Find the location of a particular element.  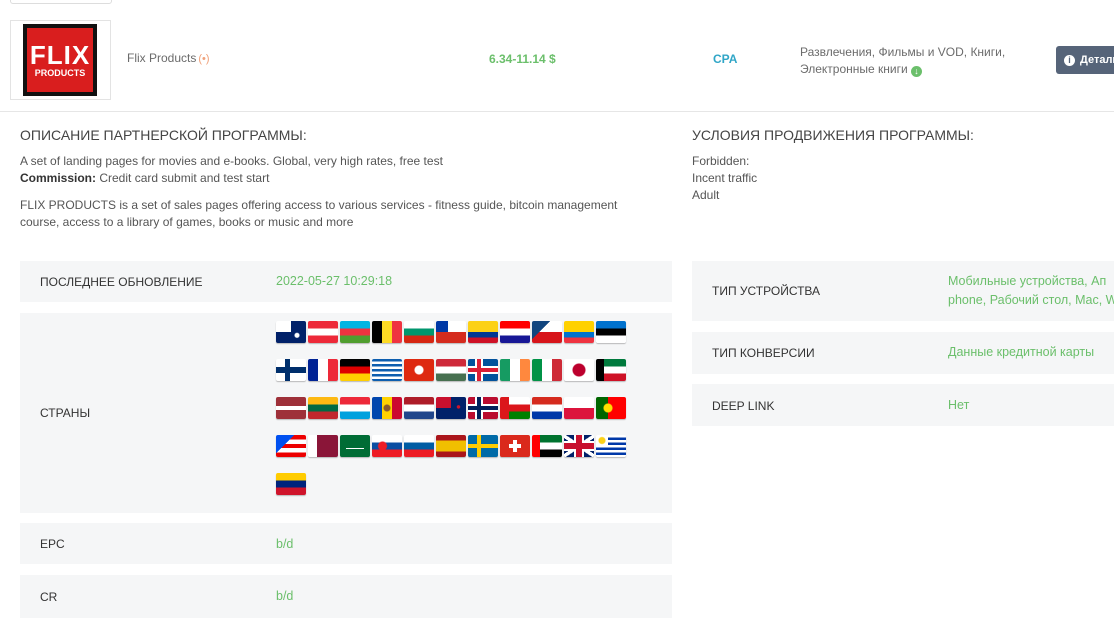

flag-ee-icon is located at coordinates (611, 332).